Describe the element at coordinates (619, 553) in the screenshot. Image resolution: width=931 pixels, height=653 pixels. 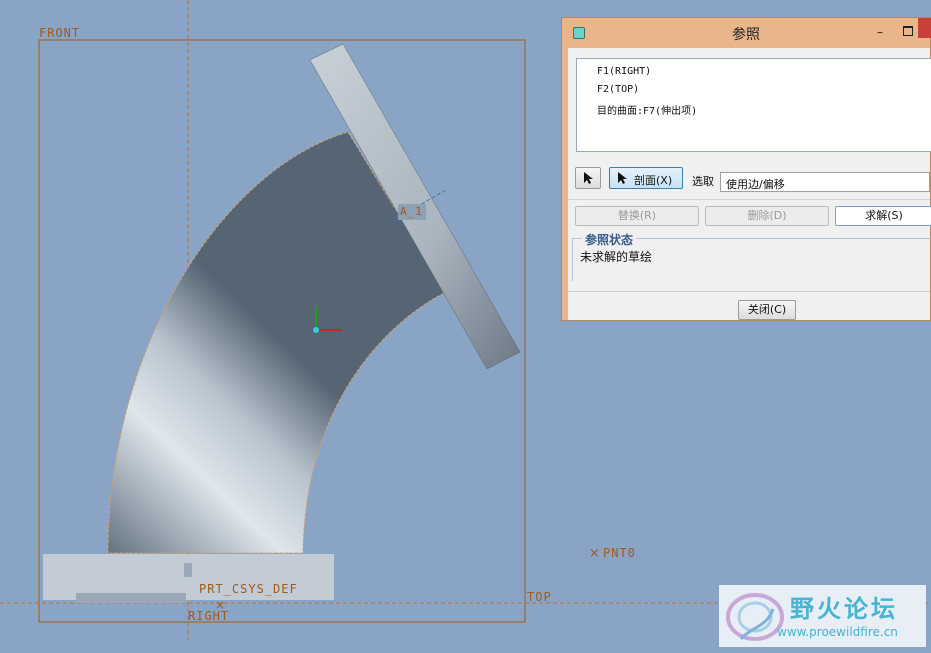
I see `point-label: PNT0` at that location.